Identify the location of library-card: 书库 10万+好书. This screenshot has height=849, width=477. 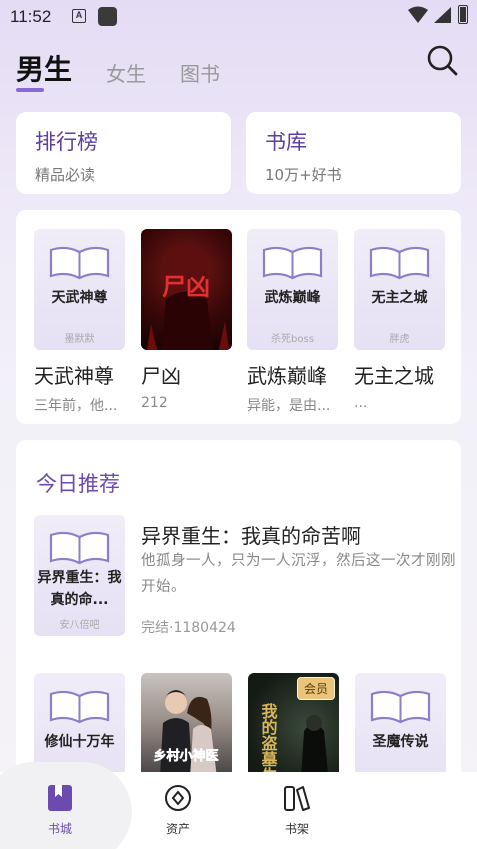
(353, 153).